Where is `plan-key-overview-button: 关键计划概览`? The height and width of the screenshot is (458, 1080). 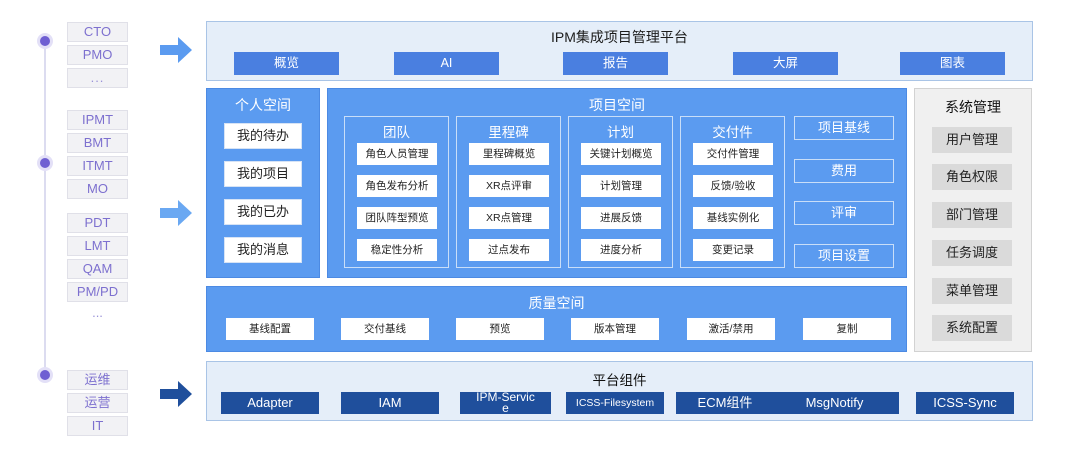
plan-key-overview-button: 关键计划概览 is located at coordinates (621, 154).